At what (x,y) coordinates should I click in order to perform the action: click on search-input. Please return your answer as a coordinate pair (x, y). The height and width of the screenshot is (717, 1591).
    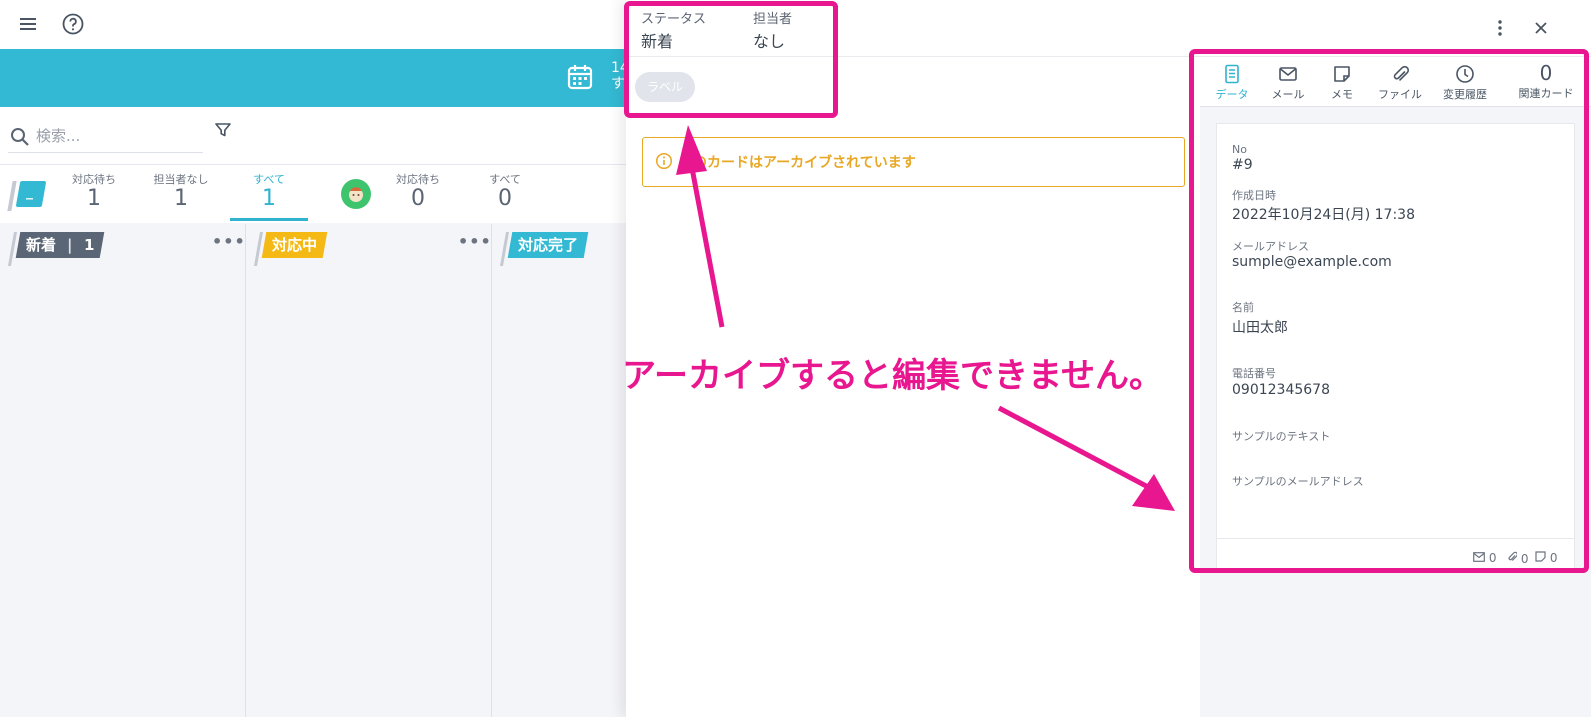
    Looking at the image, I should click on (118, 136).